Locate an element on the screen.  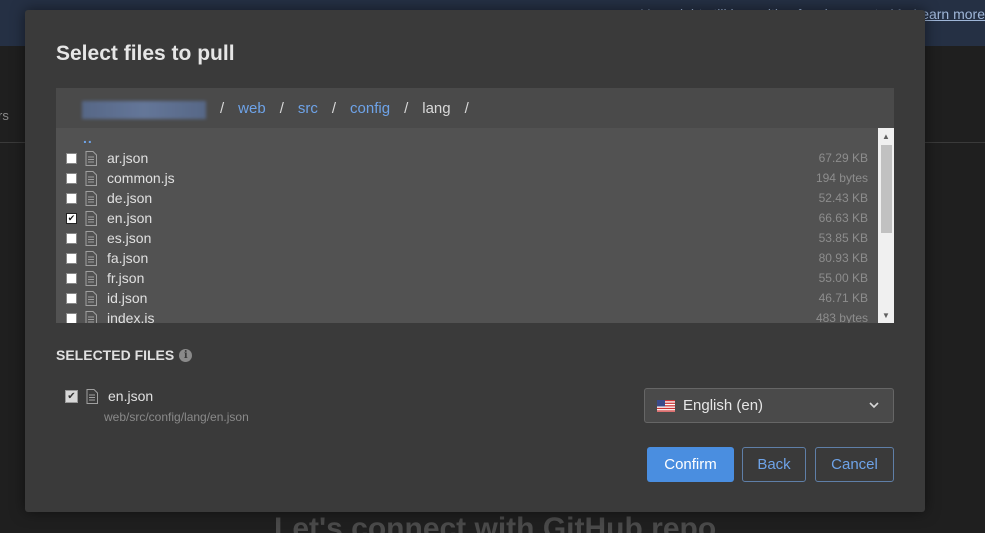
file-row: id.json 46.71 KB is located at coordinates (467, 298).